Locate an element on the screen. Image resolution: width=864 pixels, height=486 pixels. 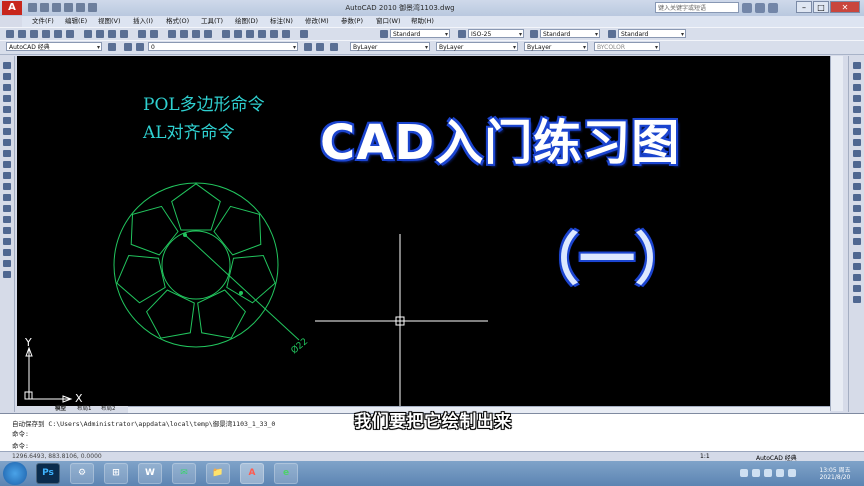
dim-linear-icon is located at coordinates (857, 255).